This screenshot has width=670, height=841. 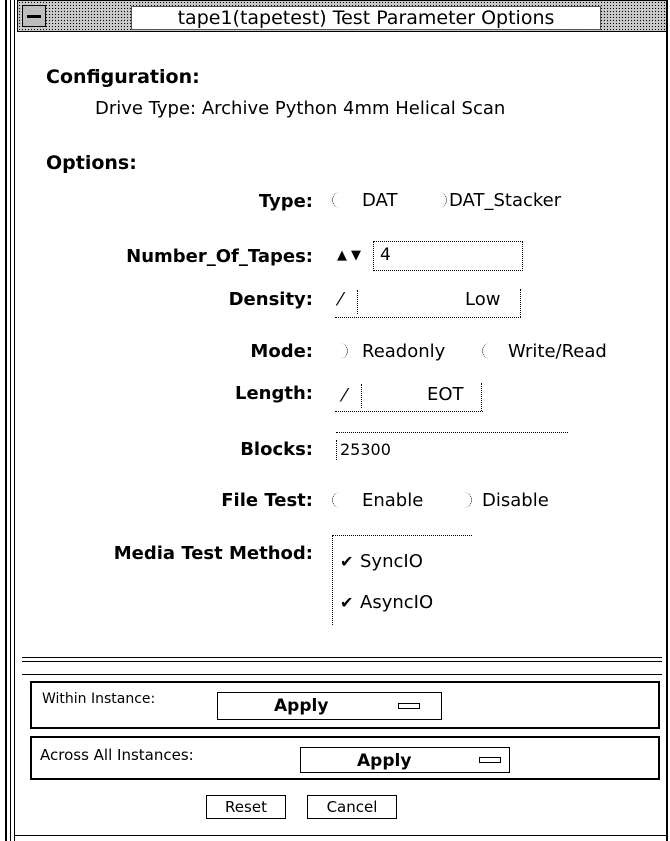 I want to click on type-radio-dat: DAT, so click(x=370, y=201).